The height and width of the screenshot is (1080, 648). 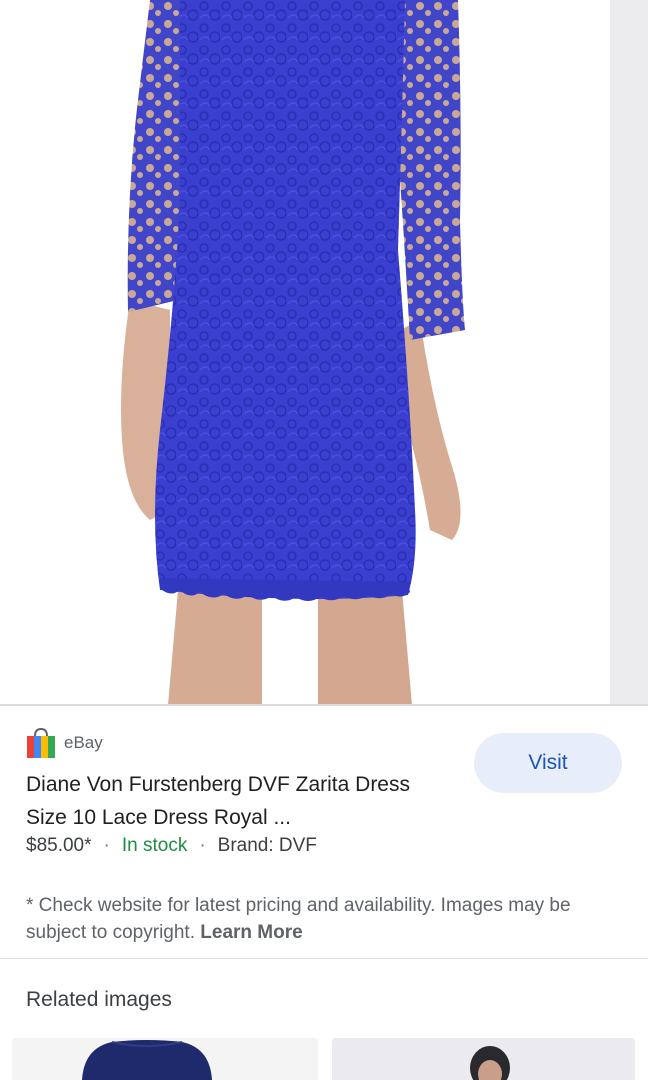 What do you see at coordinates (251, 932) in the screenshot?
I see `learn-more-link: Learn More` at bounding box center [251, 932].